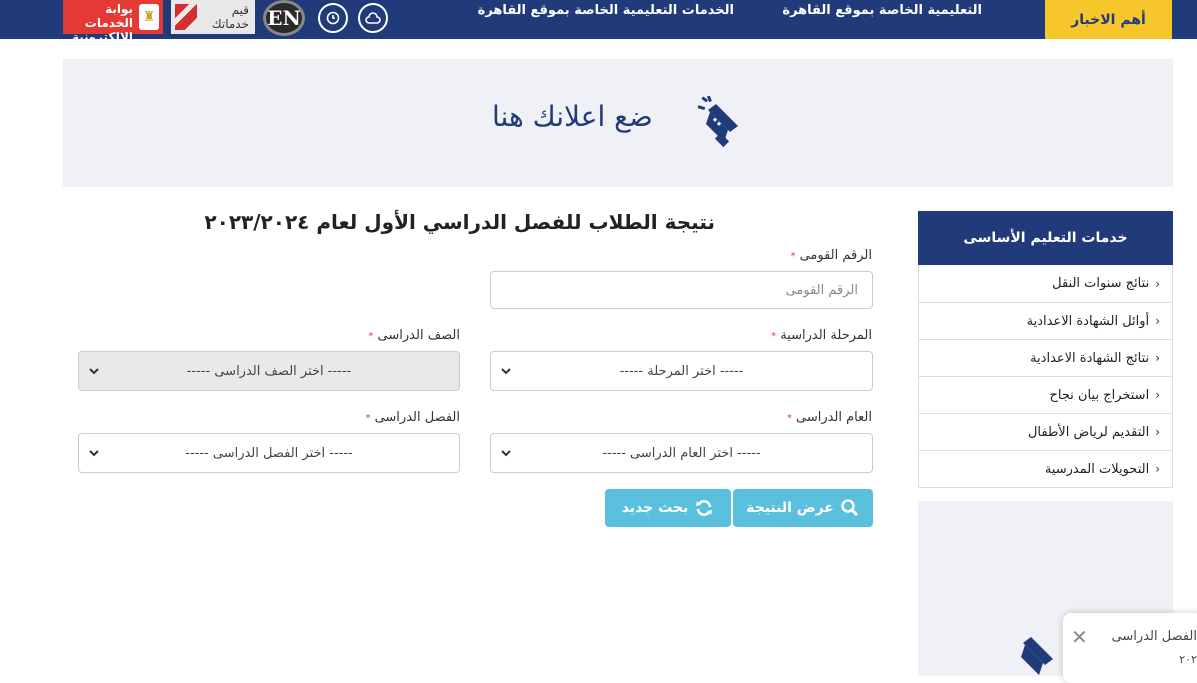  What do you see at coordinates (1045, 238) in the screenshot?
I see `sidebar-title: خدمات التعليم الأساسى` at bounding box center [1045, 238].